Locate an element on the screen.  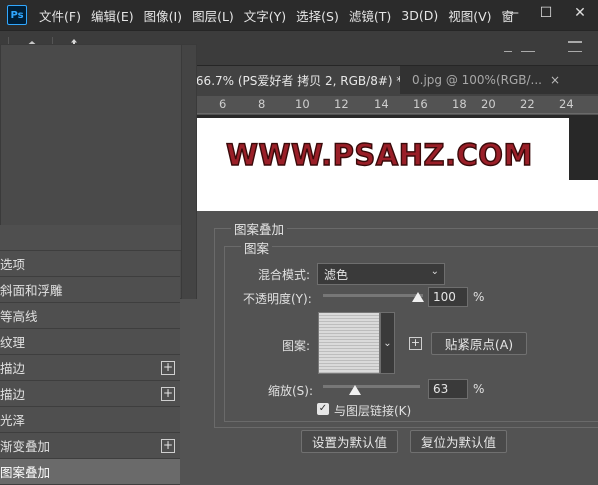
style-item-contour: 等高线 is located at coordinates (90, 316).